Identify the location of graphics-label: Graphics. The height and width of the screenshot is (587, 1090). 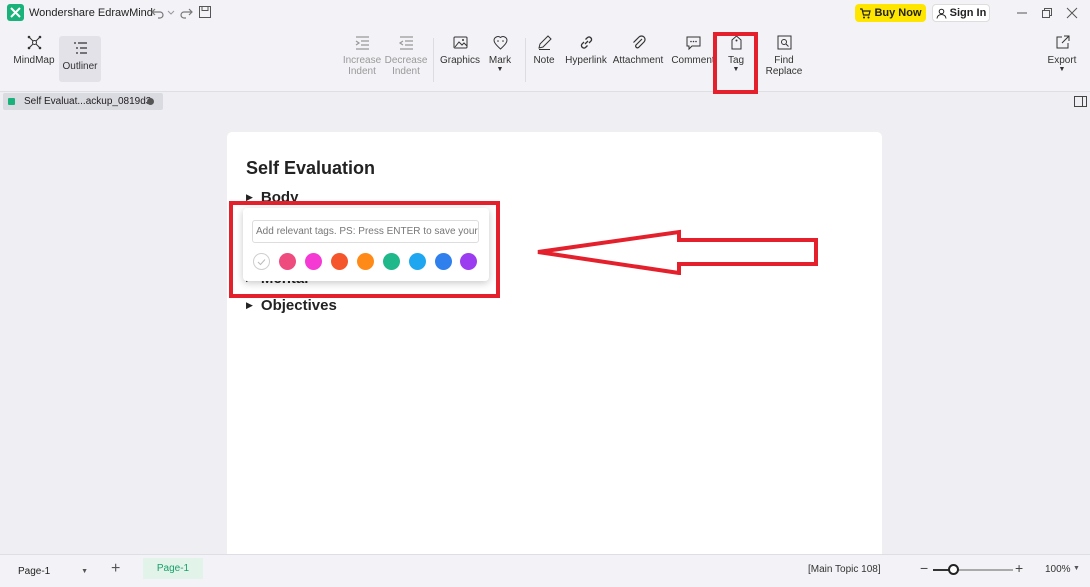
(460, 60).